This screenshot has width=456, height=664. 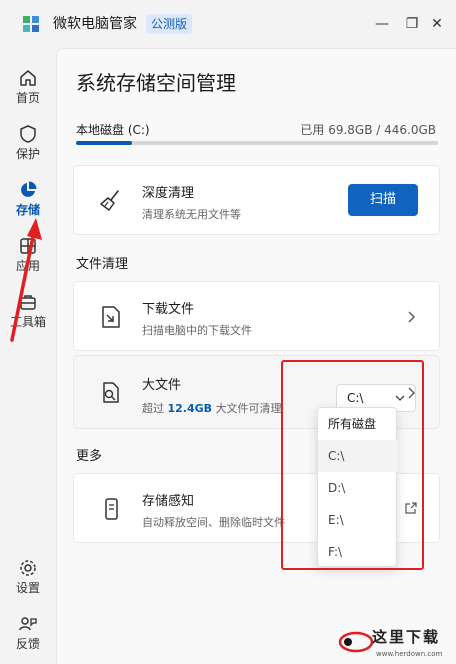 What do you see at coordinates (109, 200) in the screenshot?
I see `broom-icon` at bounding box center [109, 200].